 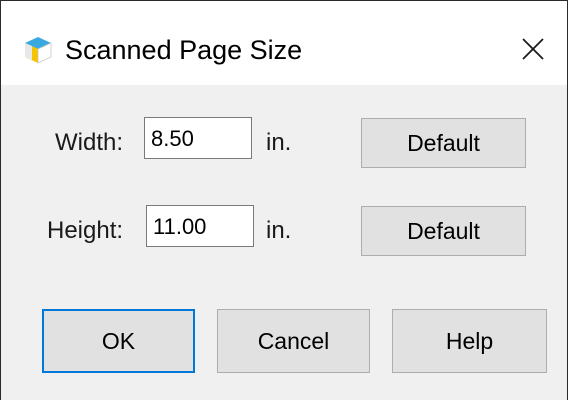 What do you see at coordinates (443, 143) in the screenshot?
I see `width-default-button: Default` at bounding box center [443, 143].